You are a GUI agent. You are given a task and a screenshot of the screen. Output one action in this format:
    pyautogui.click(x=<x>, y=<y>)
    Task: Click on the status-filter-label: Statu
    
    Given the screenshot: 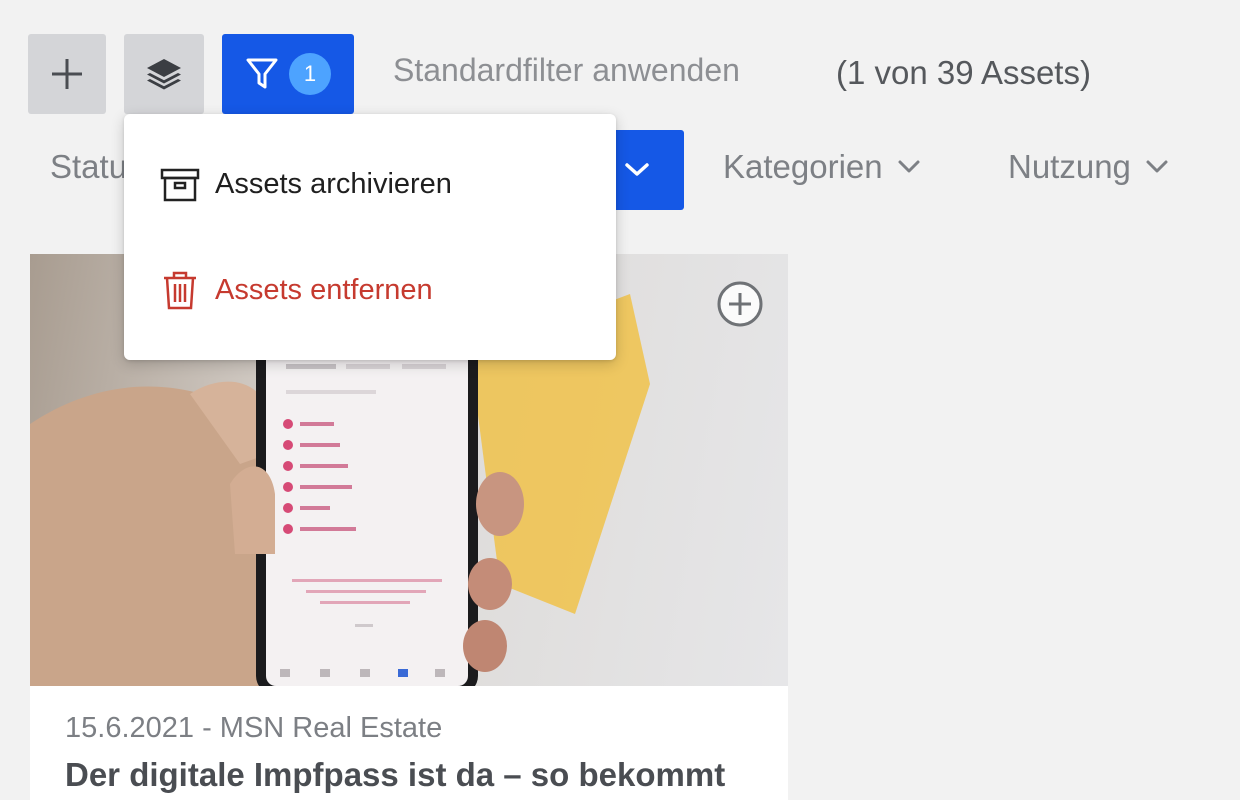 What is the action you would take?
    pyautogui.click(x=89, y=166)
    